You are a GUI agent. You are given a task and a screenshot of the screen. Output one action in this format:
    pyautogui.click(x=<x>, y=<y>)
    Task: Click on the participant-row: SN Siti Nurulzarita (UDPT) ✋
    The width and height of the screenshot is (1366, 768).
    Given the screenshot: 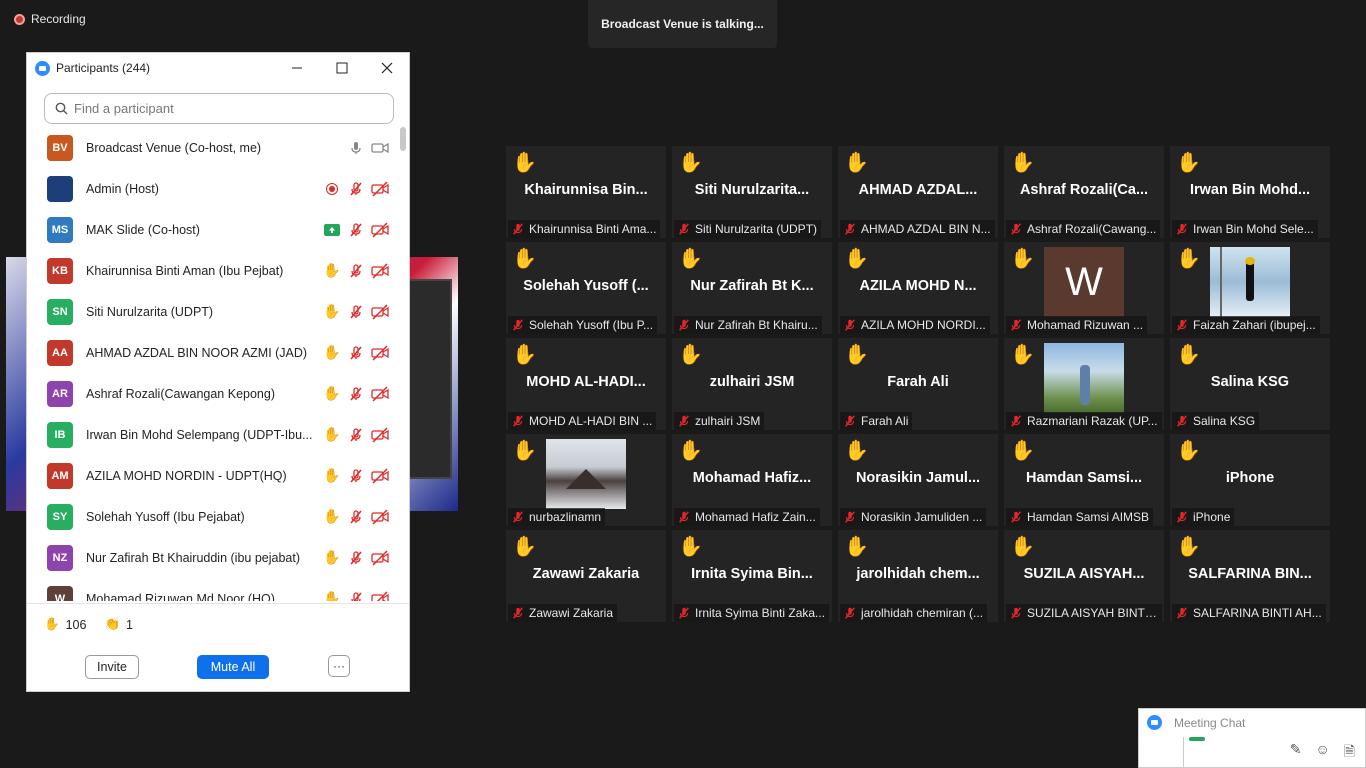 What is the action you would take?
    pyautogui.click(x=213, y=311)
    